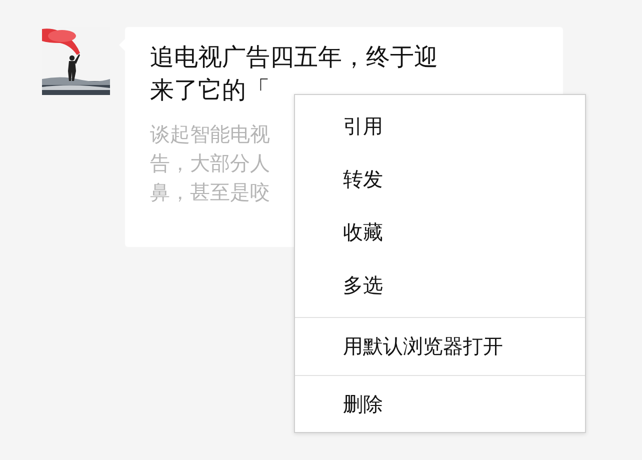 This screenshot has width=642, height=460. What do you see at coordinates (210, 192) in the screenshot?
I see `article-summary: 鼻，甚至是咬` at bounding box center [210, 192].